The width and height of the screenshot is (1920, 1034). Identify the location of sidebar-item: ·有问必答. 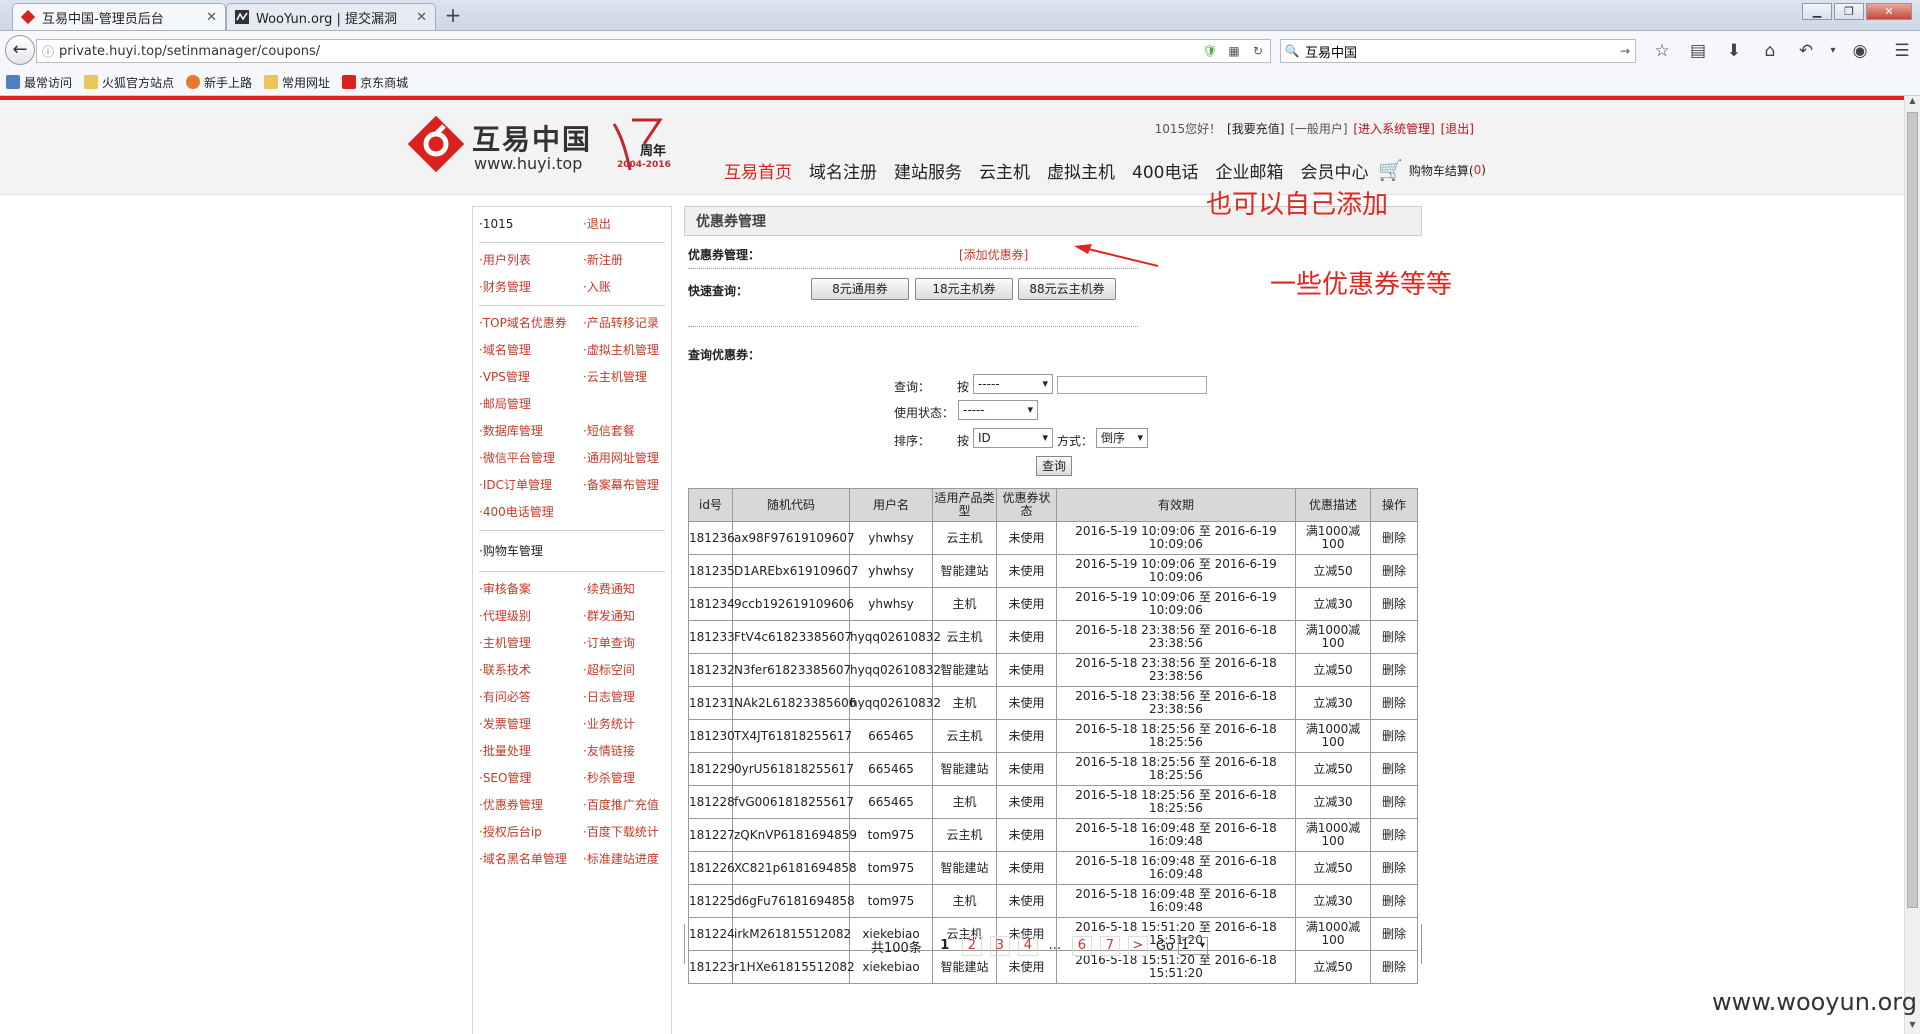
(531, 697).